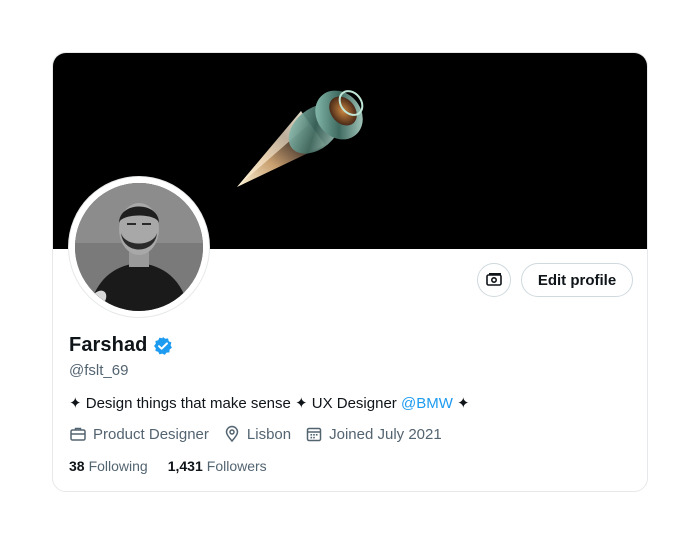 This screenshot has height=546, width=700. I want to click on followers-link: 1,431 Followers, so click(217, 466).